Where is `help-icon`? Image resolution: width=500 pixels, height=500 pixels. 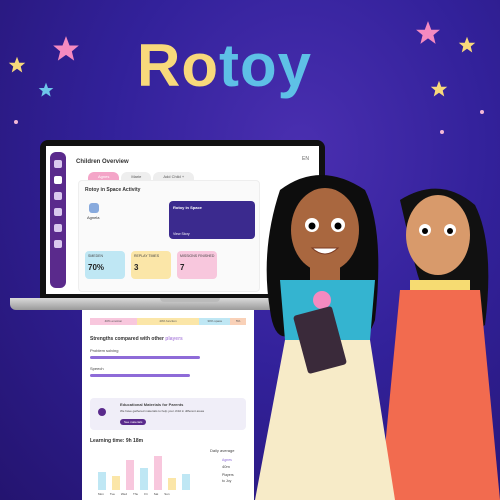 help-icon is located at coordinates (58, 228).